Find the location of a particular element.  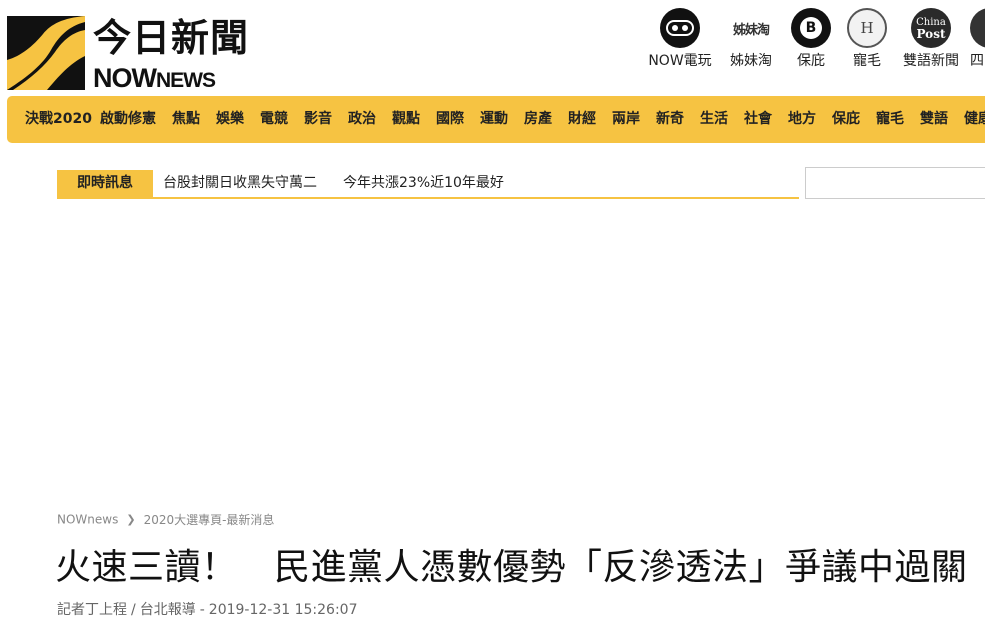

nav-item-property: 房產 is located at coordinates (538, 119).